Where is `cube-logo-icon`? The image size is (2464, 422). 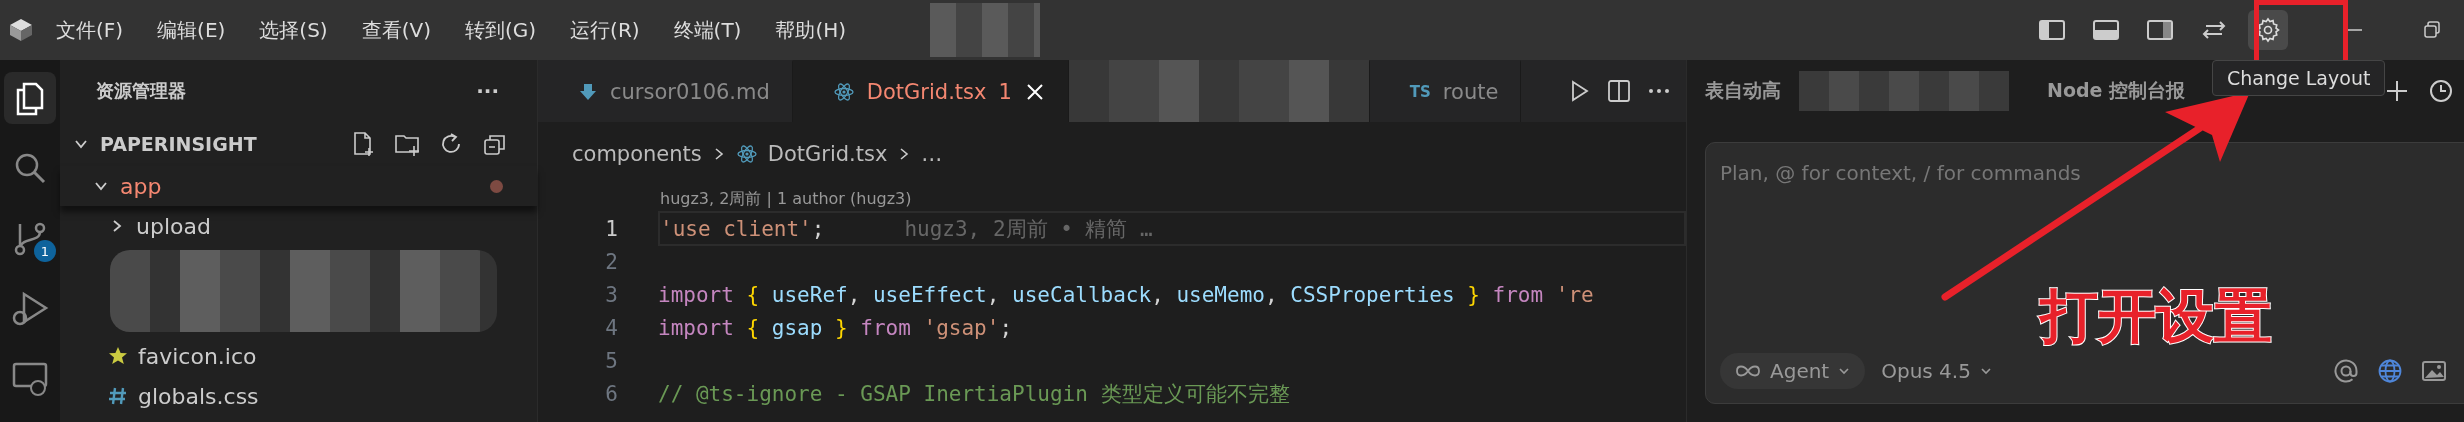 cube-logo-icon is located at coordinates (21, 30).